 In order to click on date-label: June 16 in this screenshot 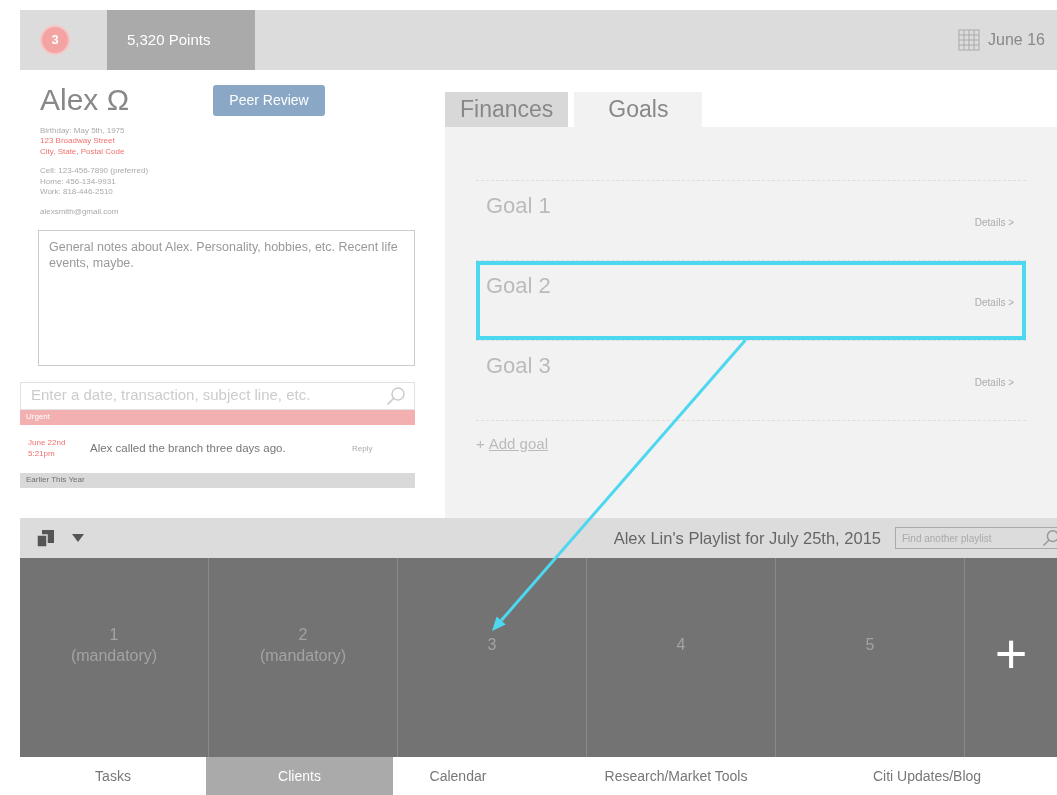, I will do `click(1016, 40)`.